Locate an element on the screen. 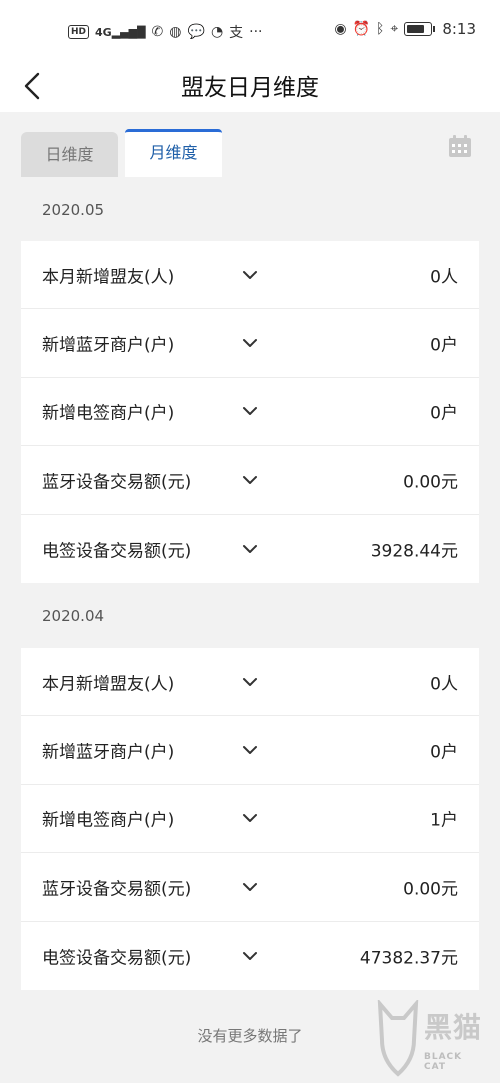 This screenshot has height=1083, width=500. stat-value: 1户 is located at coordinates (444, 820).